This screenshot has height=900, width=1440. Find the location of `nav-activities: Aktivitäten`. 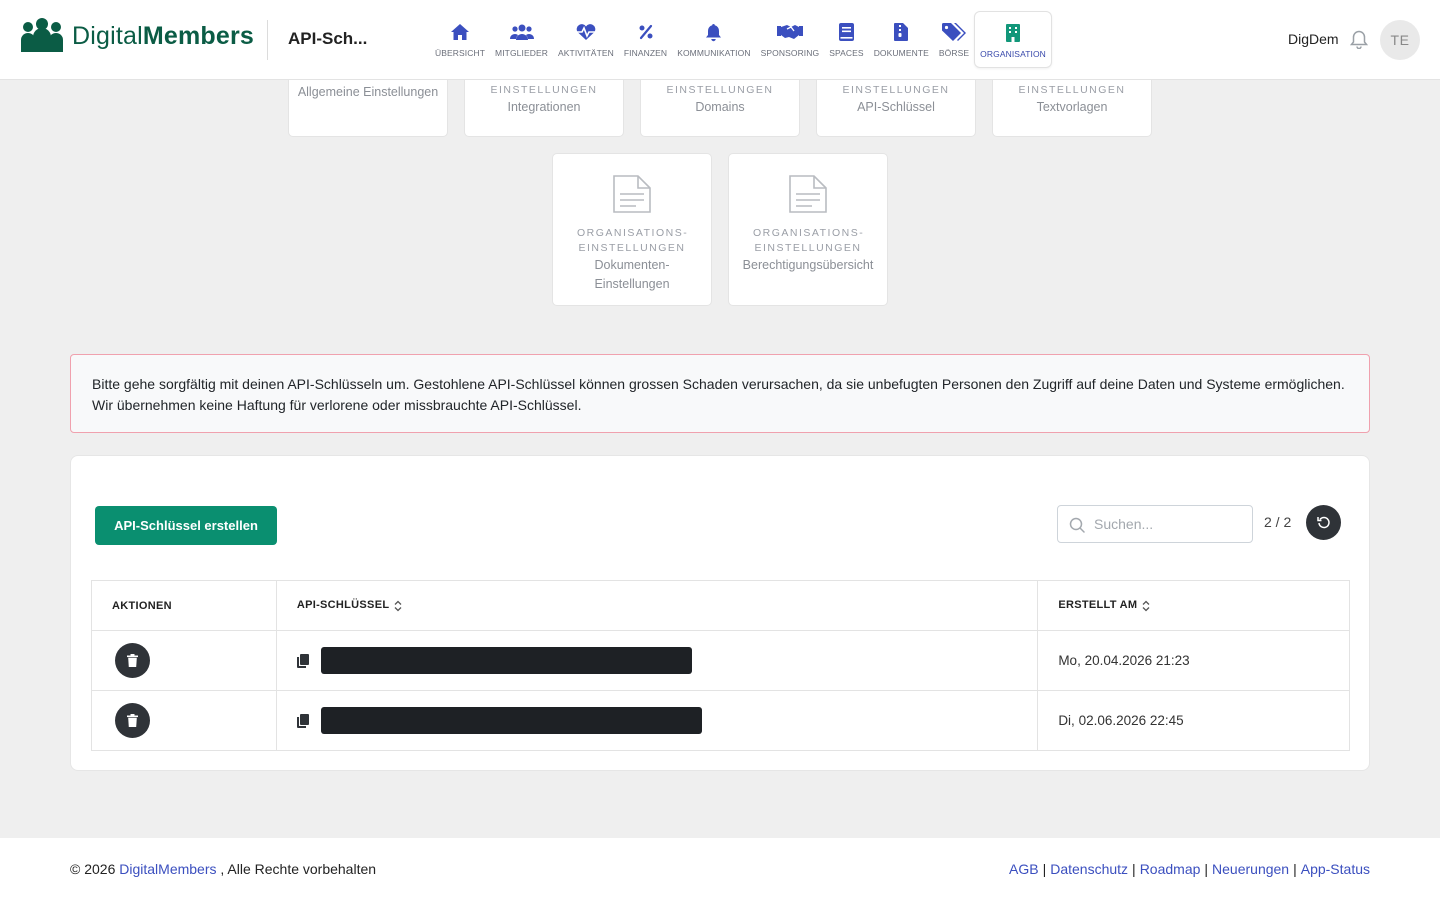

nav-activities: Aktivitäten is located at coordinates (586, 39).